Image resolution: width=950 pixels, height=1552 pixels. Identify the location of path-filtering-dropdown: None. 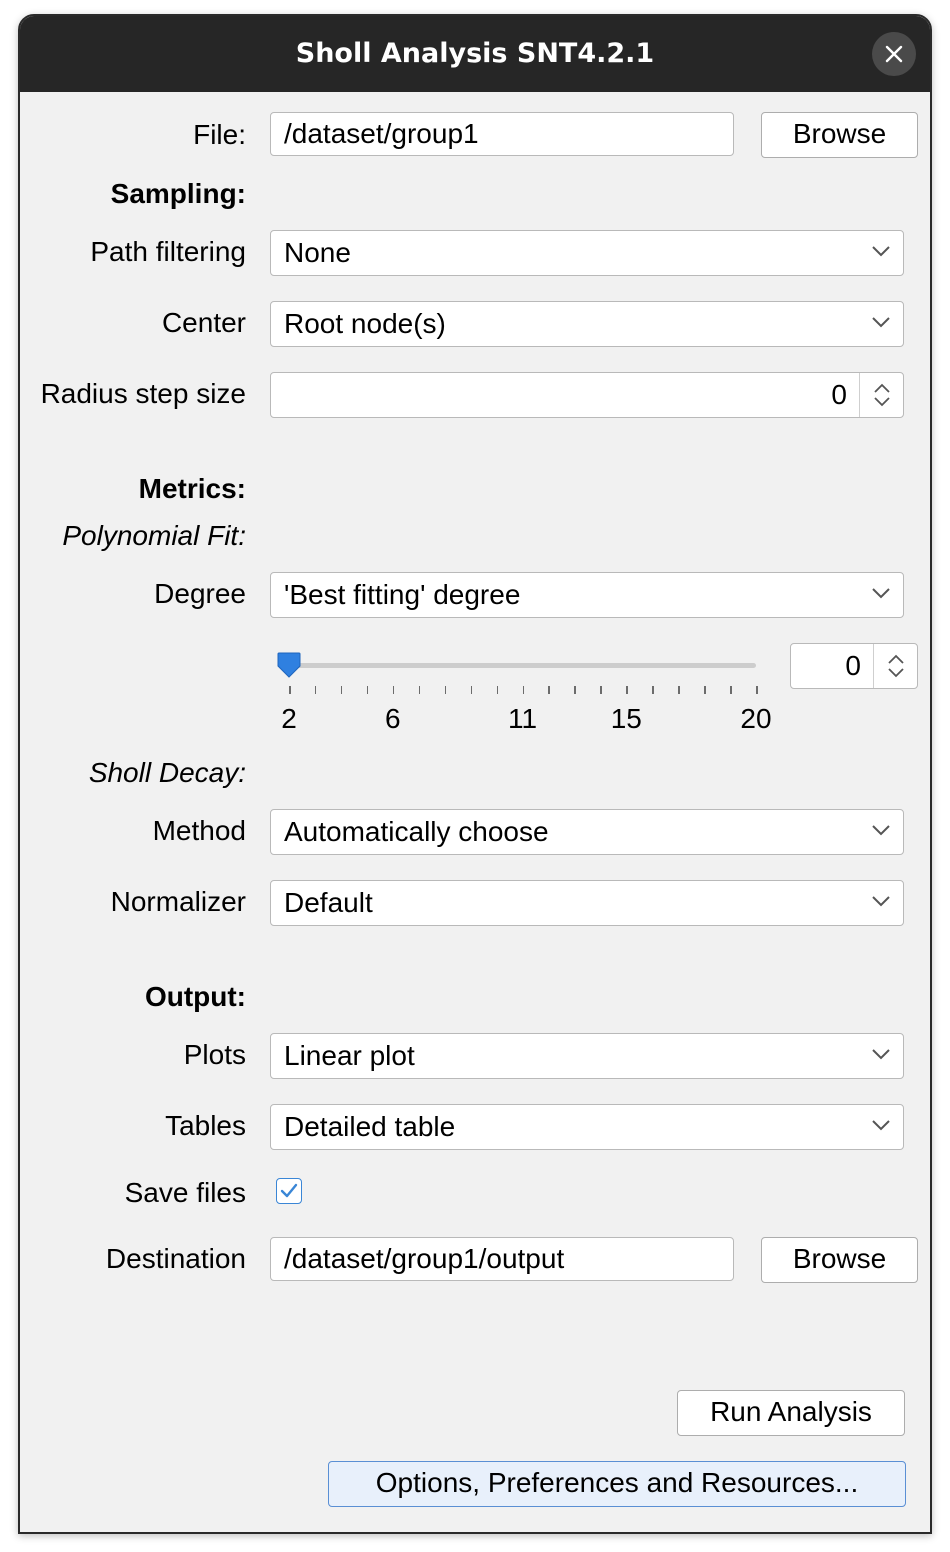
(587, 253).